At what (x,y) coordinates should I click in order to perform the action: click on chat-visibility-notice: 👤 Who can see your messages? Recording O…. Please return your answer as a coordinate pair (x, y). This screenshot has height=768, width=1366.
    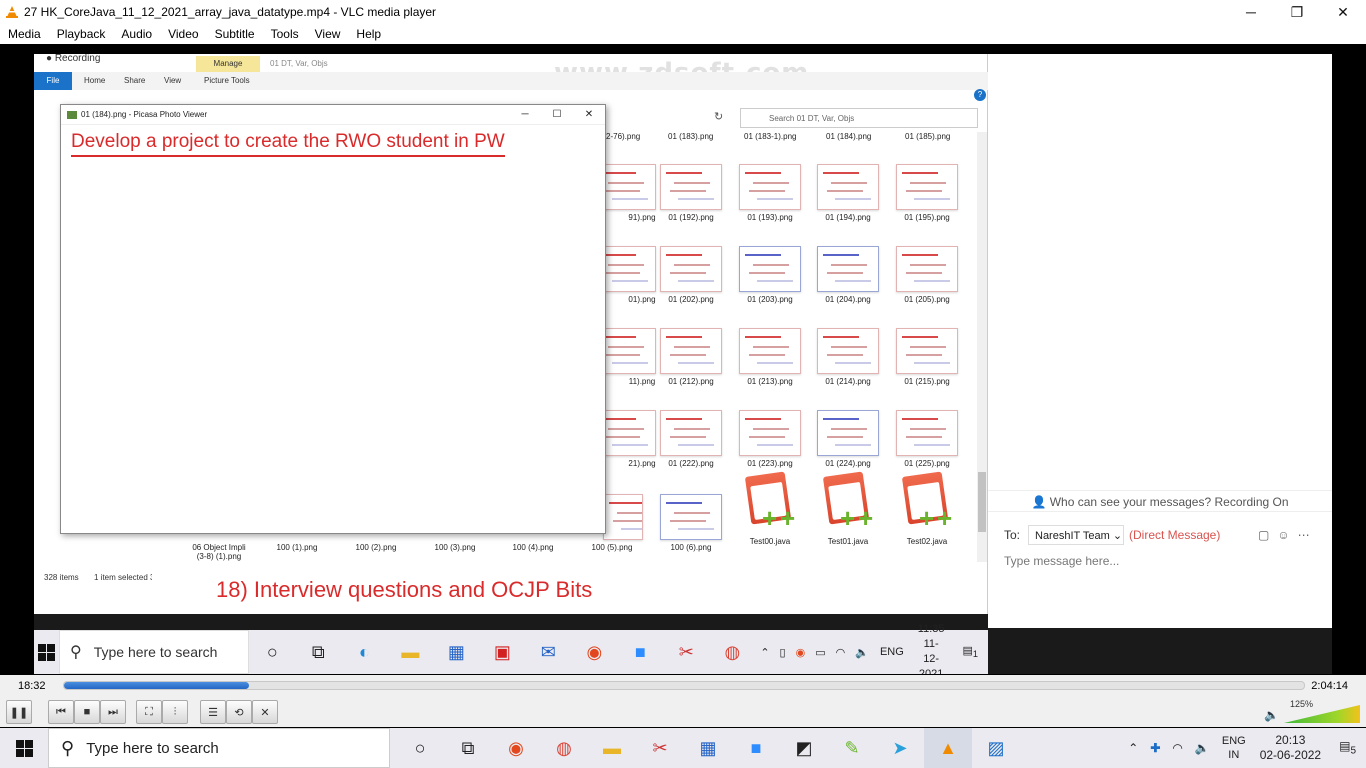
    Looking at the image, I should click on (1160, 501).